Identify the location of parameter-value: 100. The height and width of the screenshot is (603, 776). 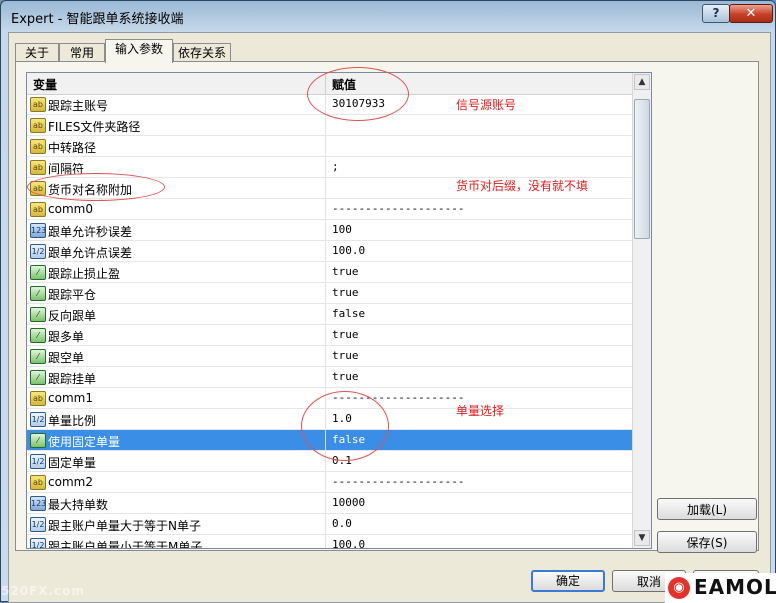
(342, 229).